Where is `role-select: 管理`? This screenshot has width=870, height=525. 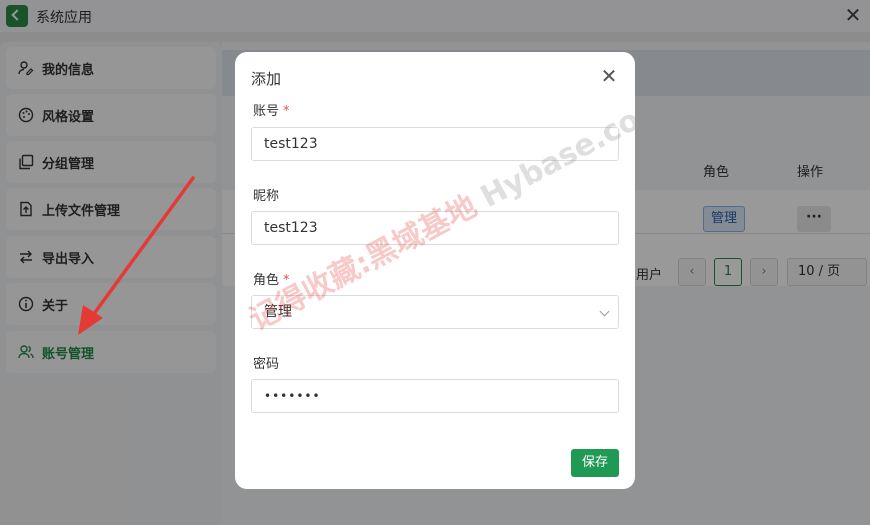 role-select: 管理 is located at coordinates (435, 312).